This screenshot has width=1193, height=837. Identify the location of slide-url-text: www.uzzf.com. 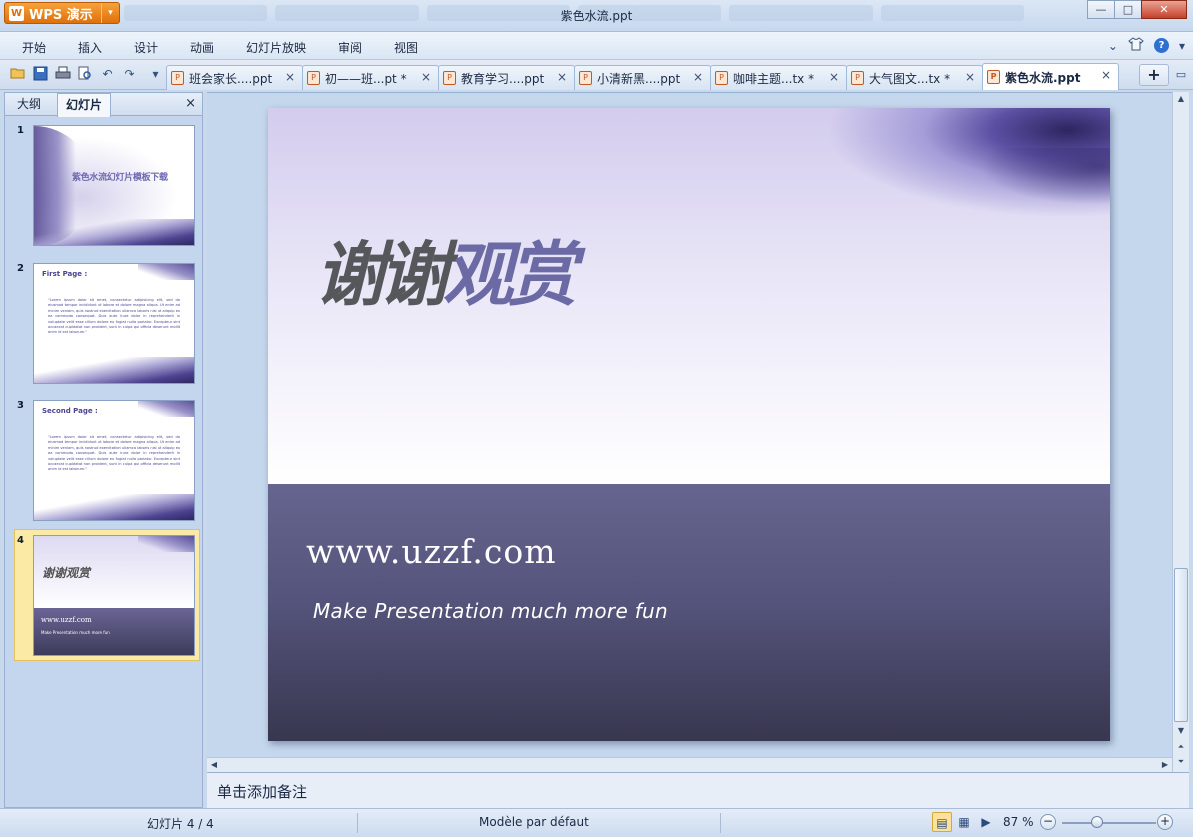
(431, 551).